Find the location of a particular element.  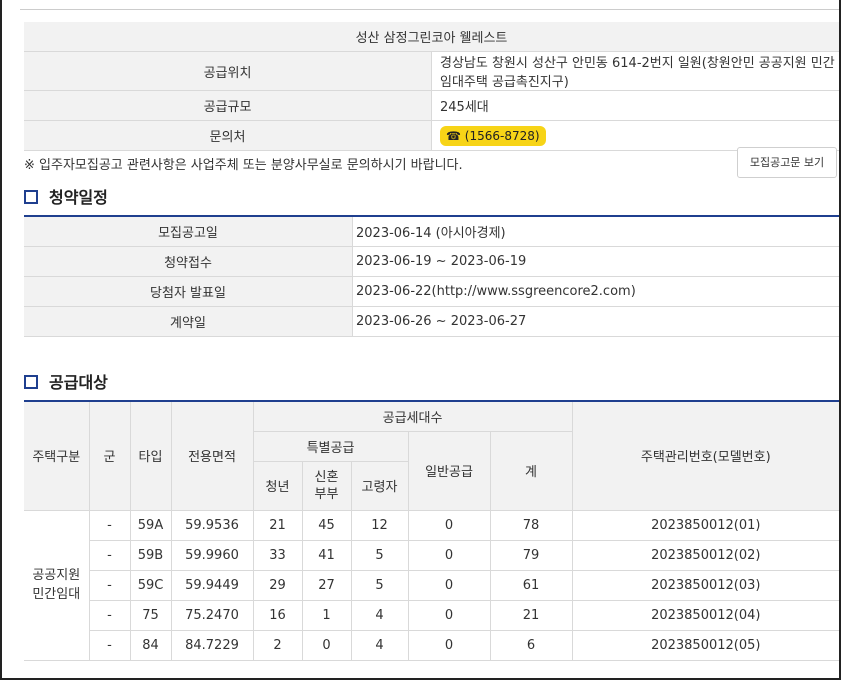

contact-phone-badge: ☎ (1566-8728) is located at coordinates (493, 135).